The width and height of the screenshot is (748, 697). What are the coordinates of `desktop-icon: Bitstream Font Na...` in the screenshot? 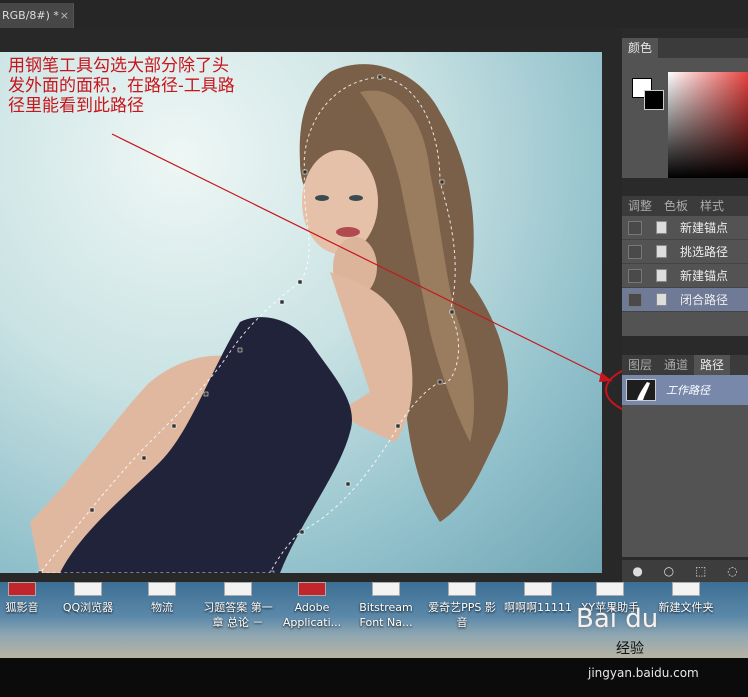 It's located at (386, 606).